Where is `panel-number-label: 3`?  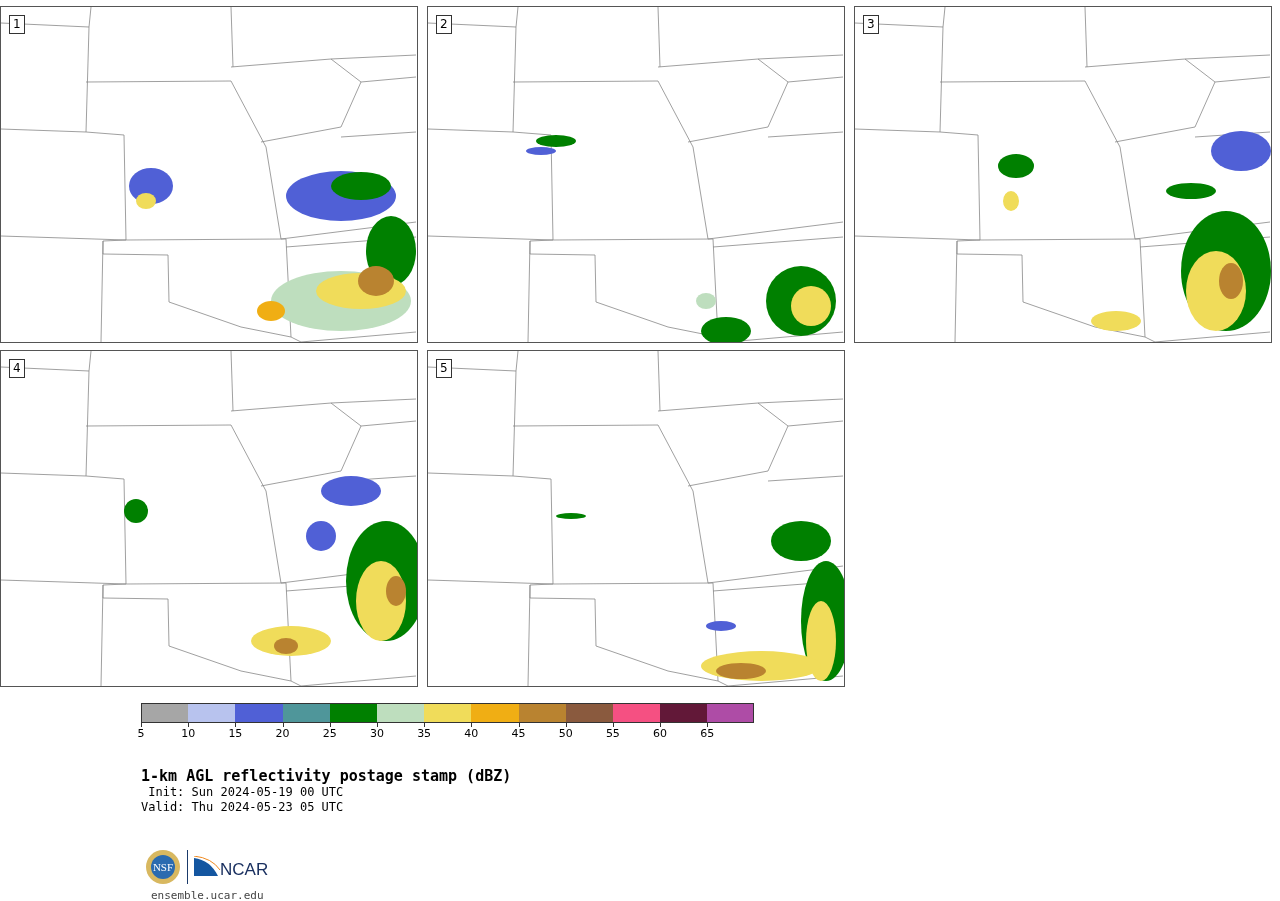
panel-number-label: 3 is located at coordinates (871, 24).